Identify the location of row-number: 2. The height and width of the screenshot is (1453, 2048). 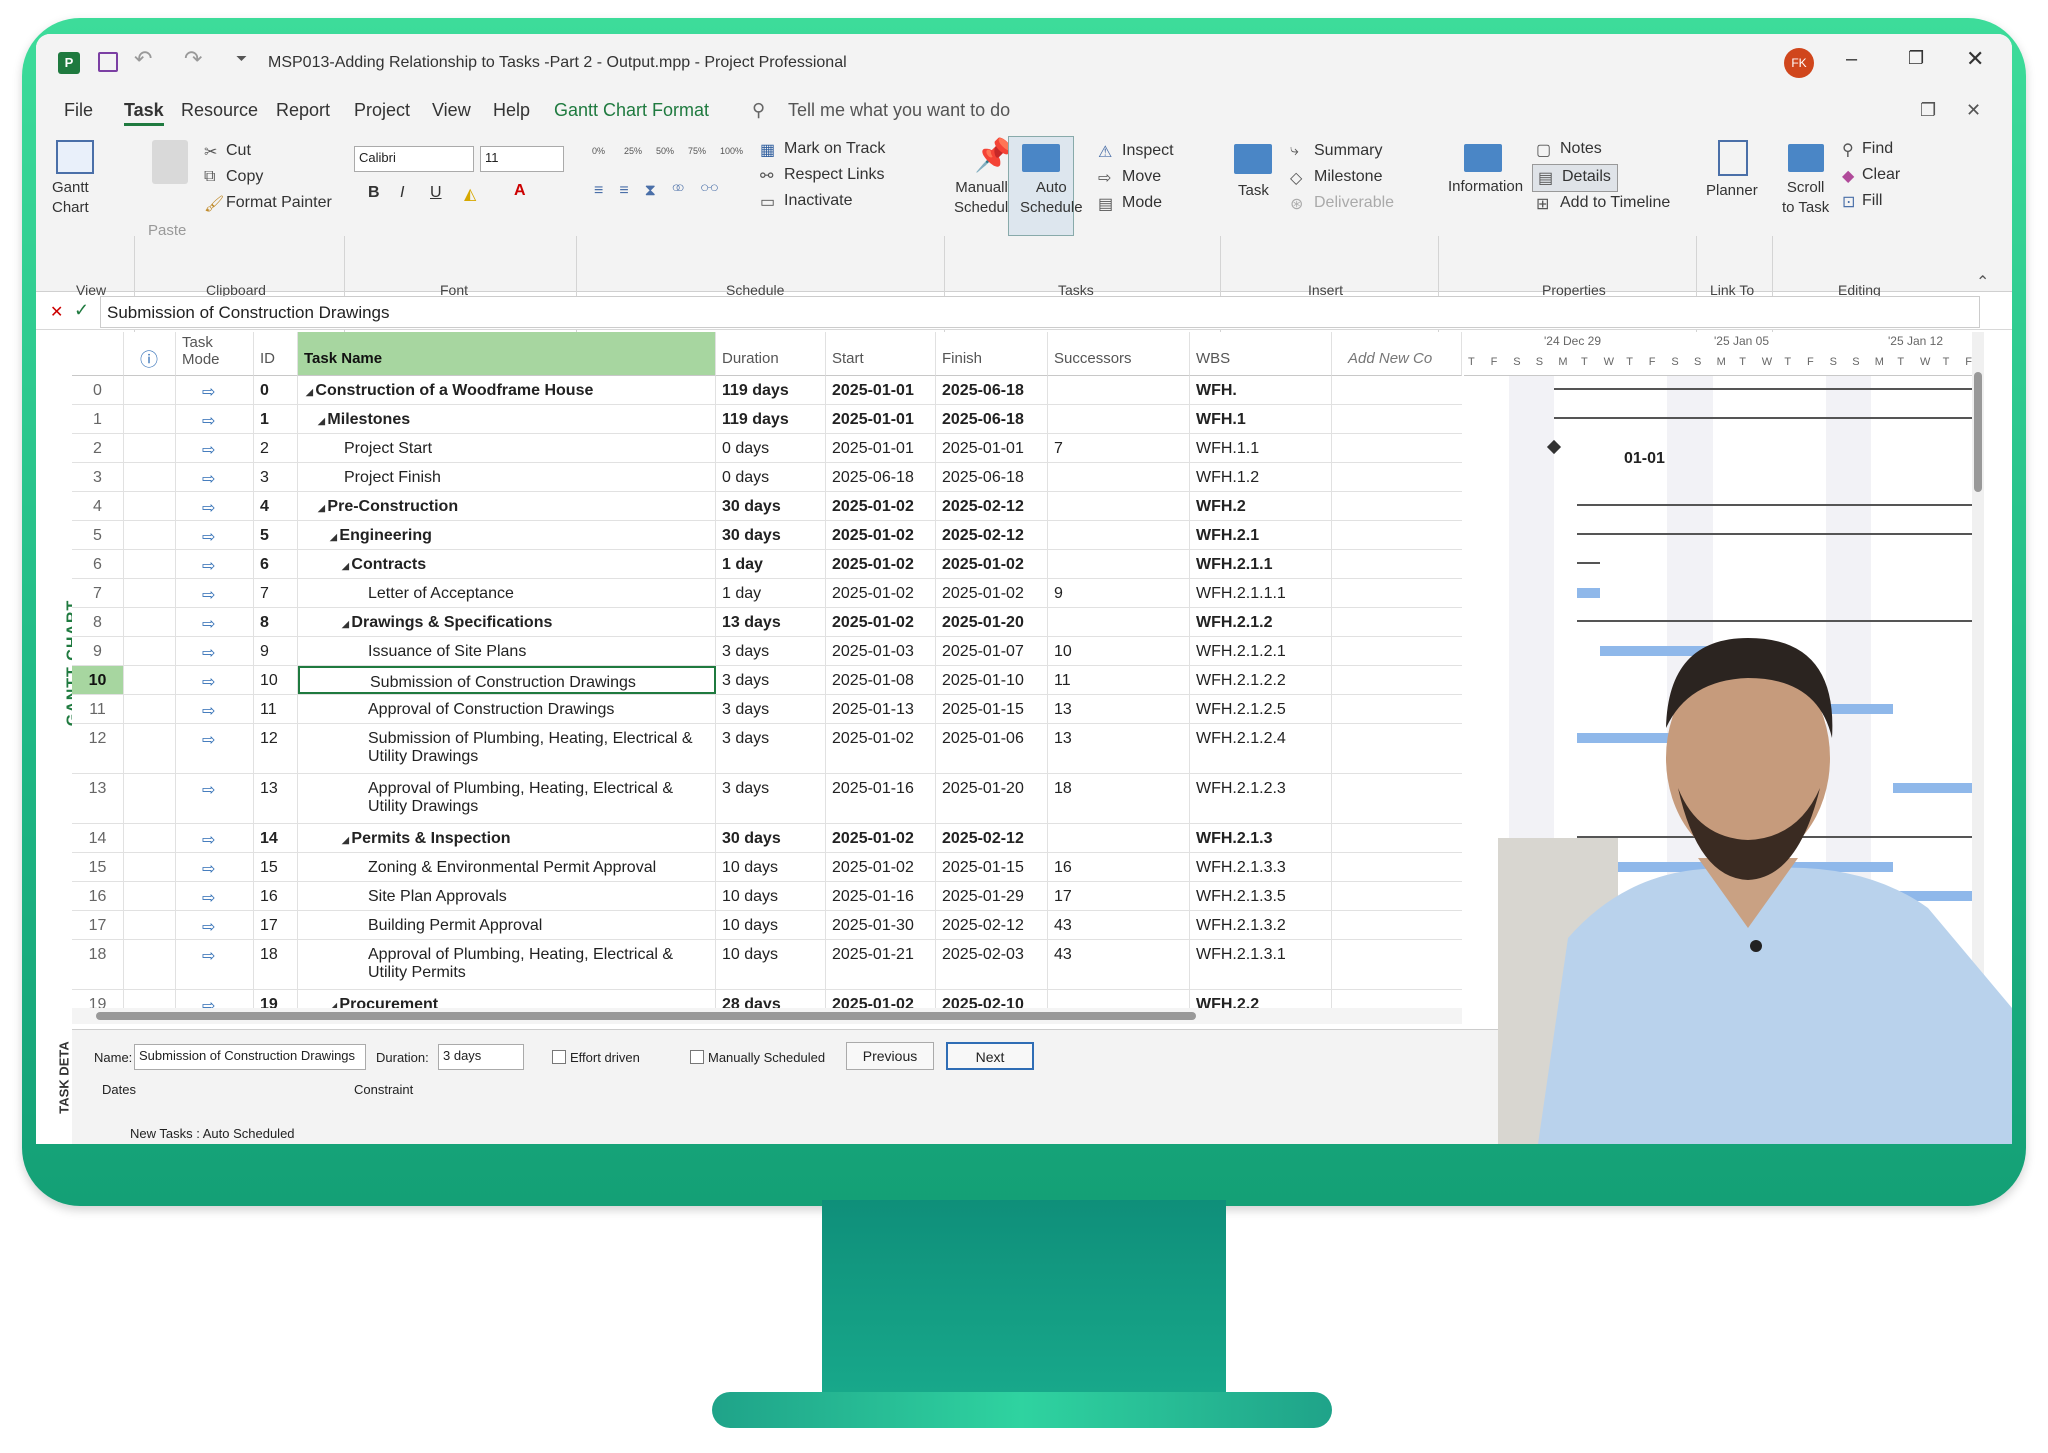
(98, 448).